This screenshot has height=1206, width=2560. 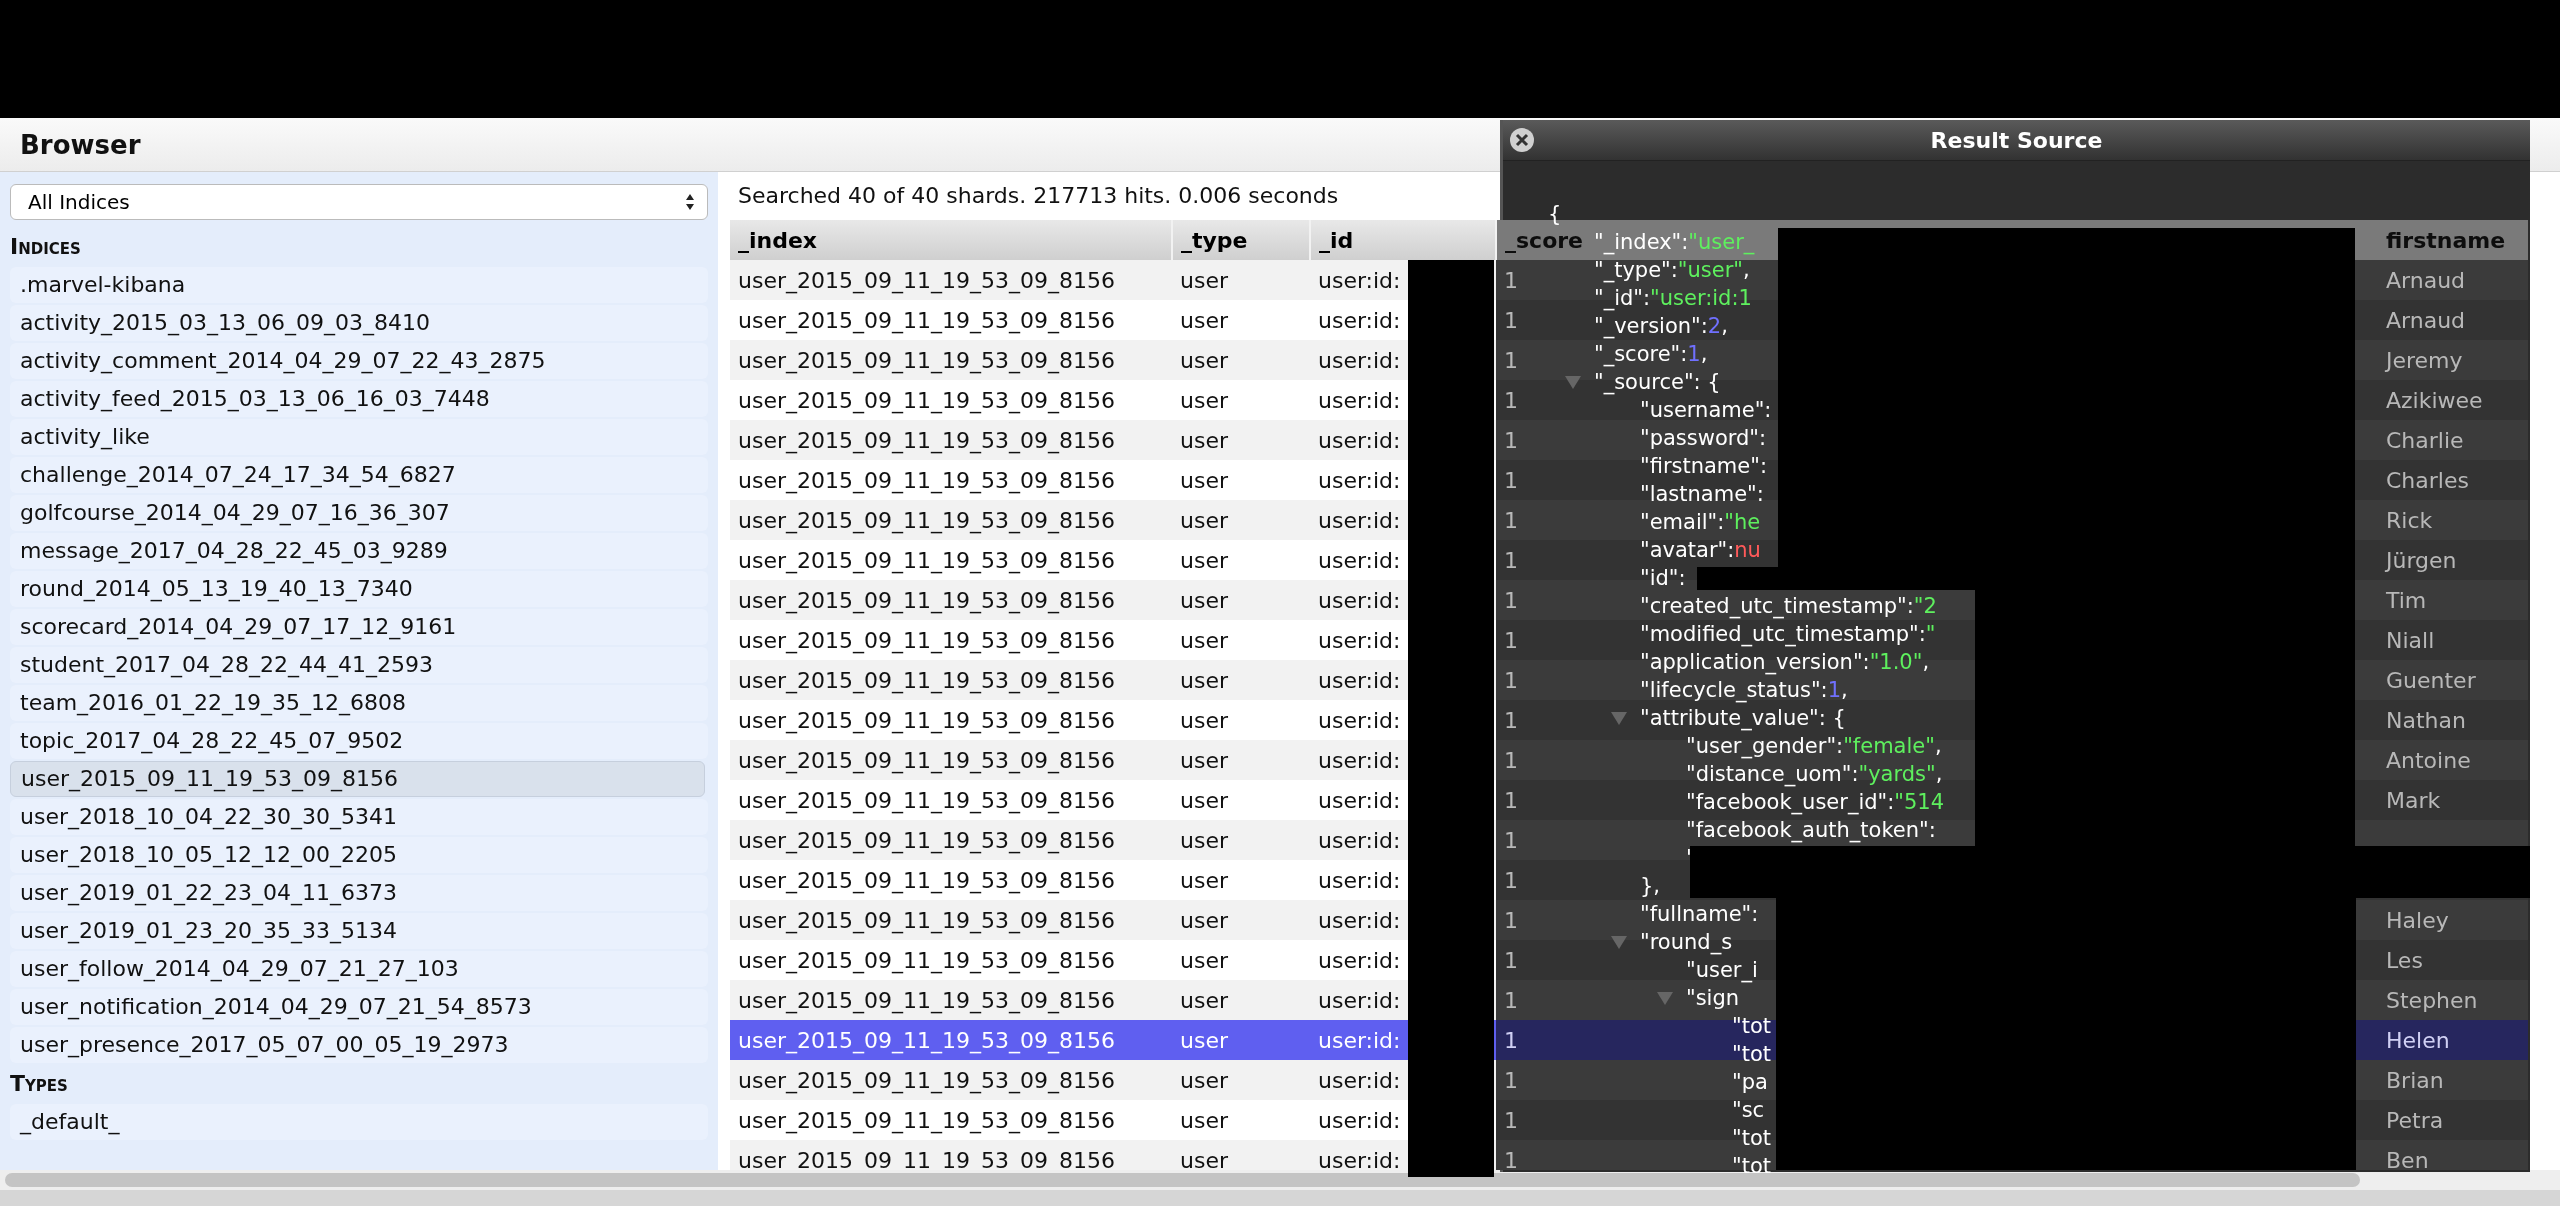 What do you see at coordinates (357, 779) in the screenshot?
I see `index-item: user_2015_09_11_19_53_09_8156` at bounding box center [357, 779].